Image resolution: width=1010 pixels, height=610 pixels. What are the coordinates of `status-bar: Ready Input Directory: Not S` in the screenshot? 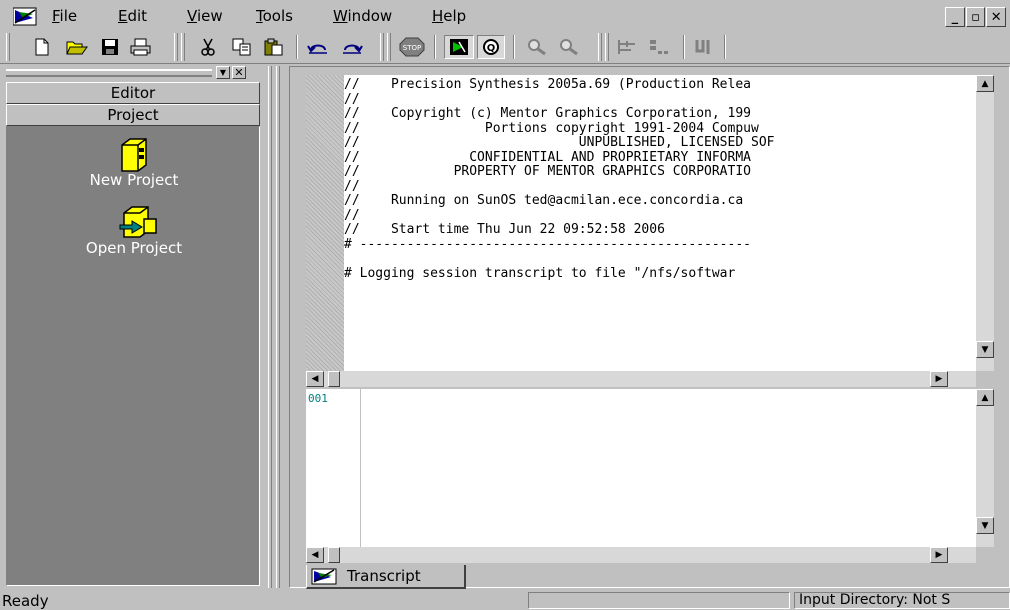 It's located at (505, 600).